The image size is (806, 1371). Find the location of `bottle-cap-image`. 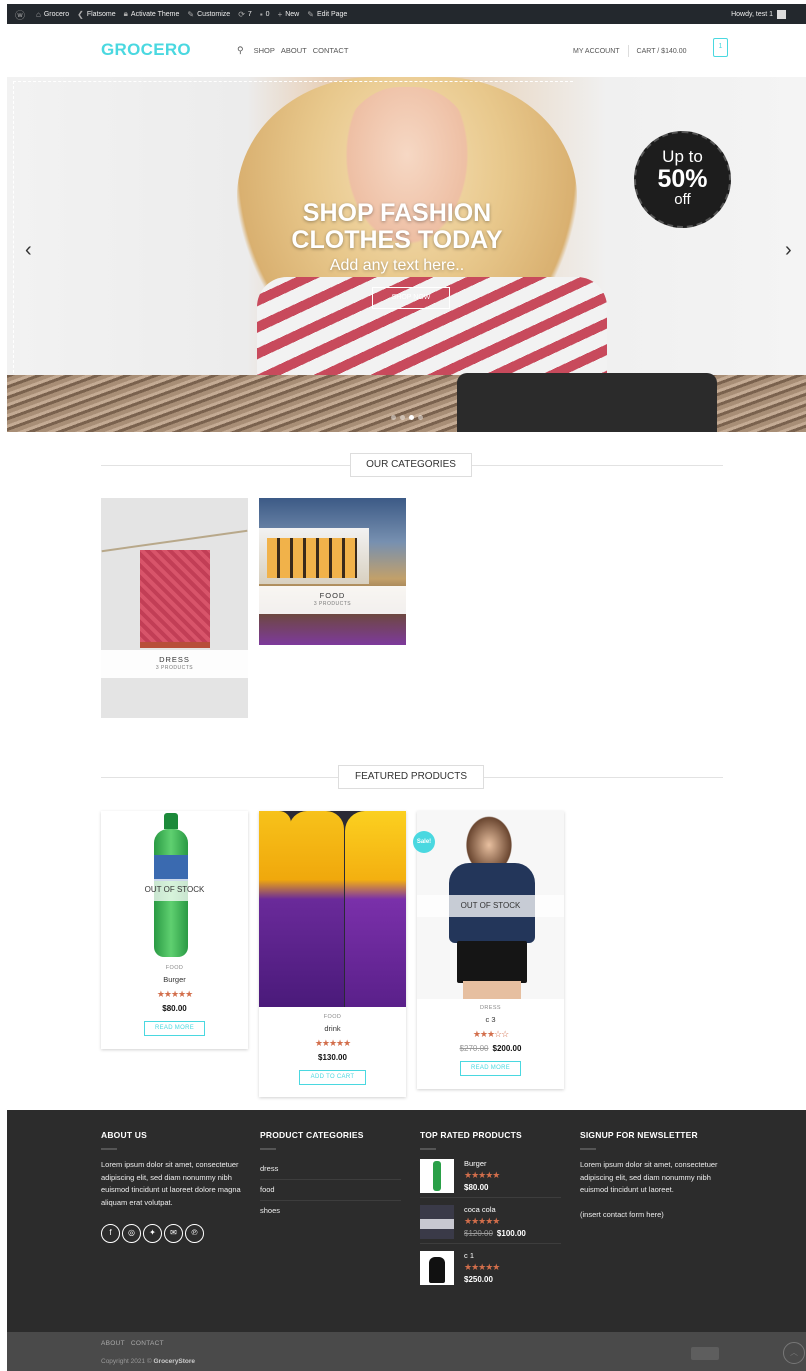

bottle-cap-image is located at coordinates (171, 821).